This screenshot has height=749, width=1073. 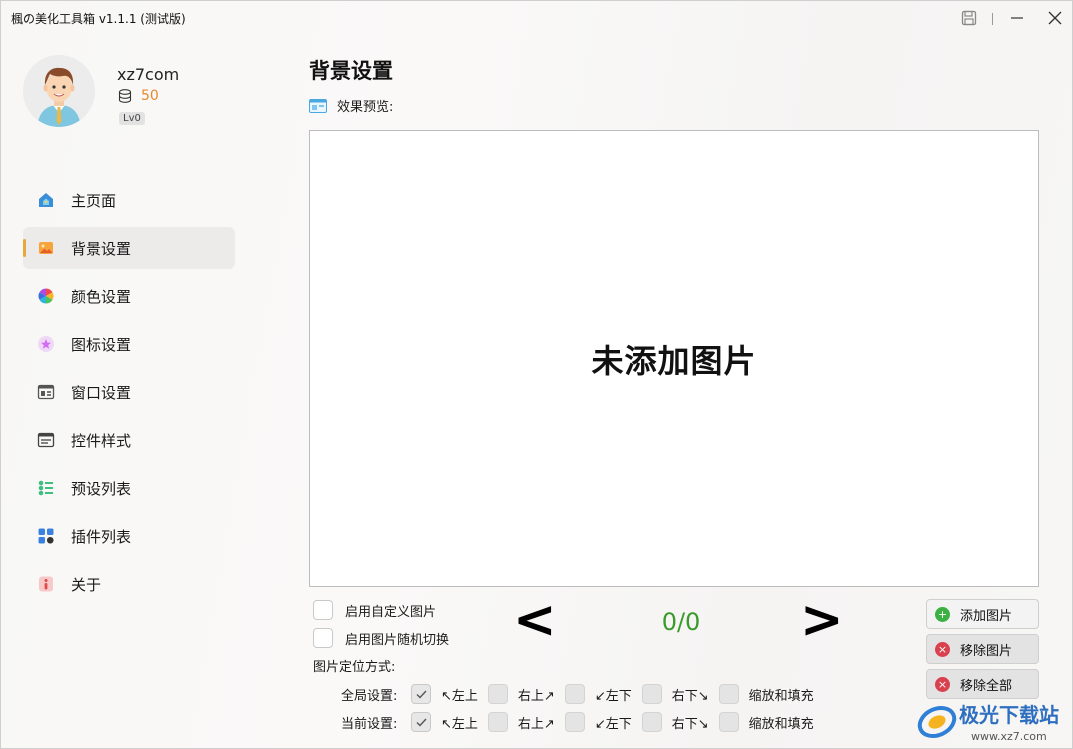 I want to click on sidebar-item-label: 预设列表, so click(x=101, y=488).